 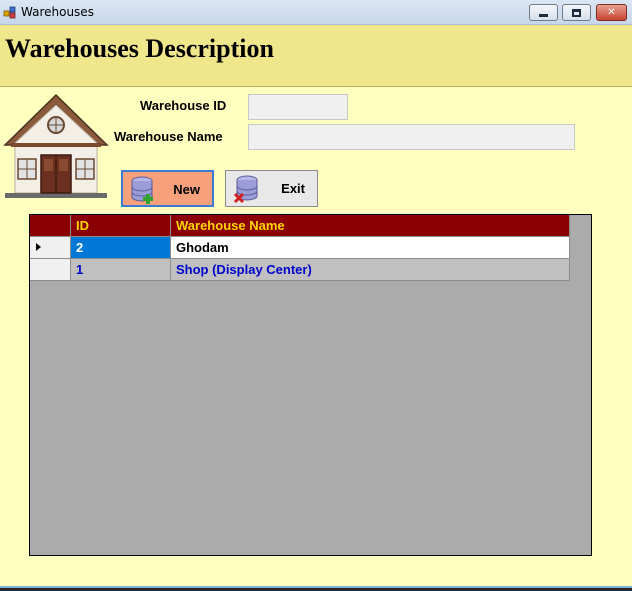 I want to click on title-bar: Warehouses ✕, so click(x=316, y=12).